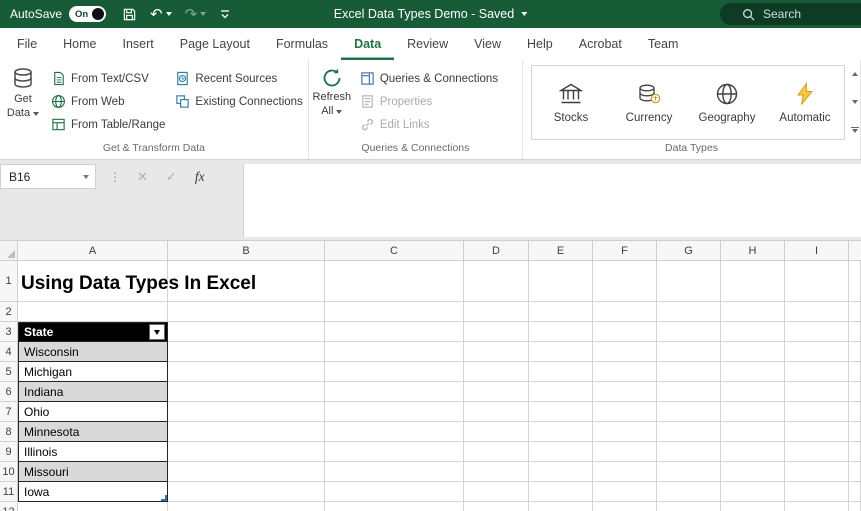 The height and width of the screenshot is (511, 861). Describe the element at coordinates (161, 14) in the screenshot. I see `undo-button: ↶` at that location.